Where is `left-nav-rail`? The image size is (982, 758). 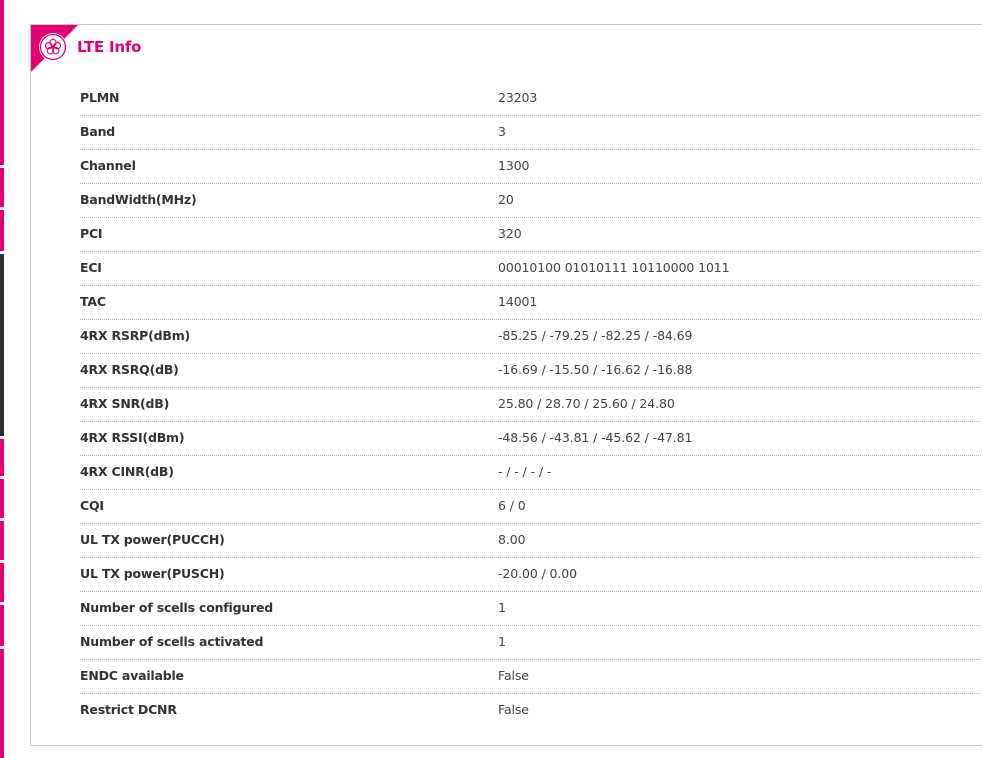 left-nav-rail is located at coordinates (2, 379).